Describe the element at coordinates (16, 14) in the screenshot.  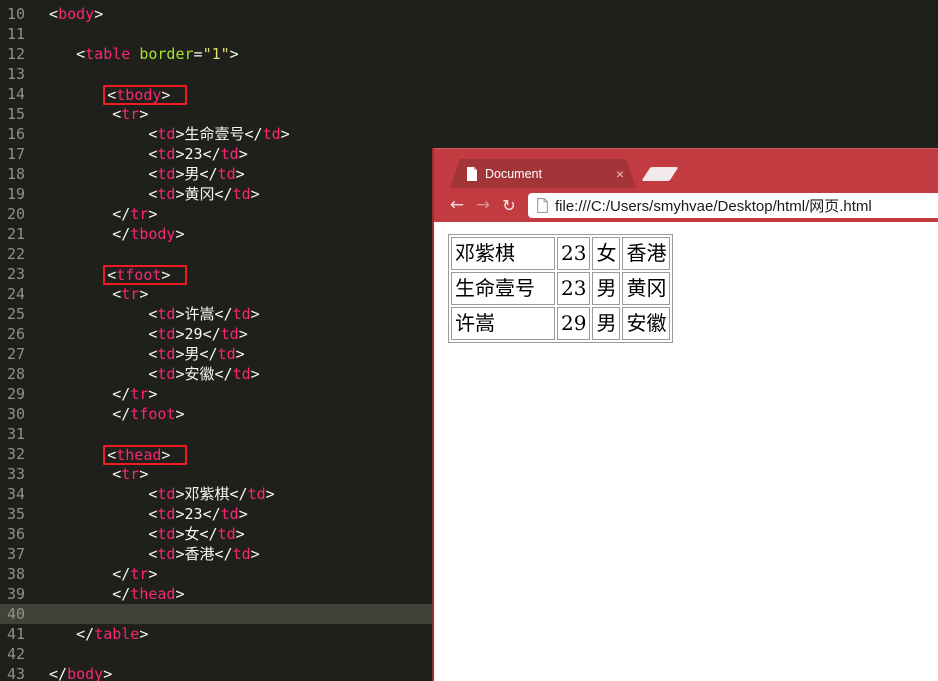
I see `line-number: 10` at that location.